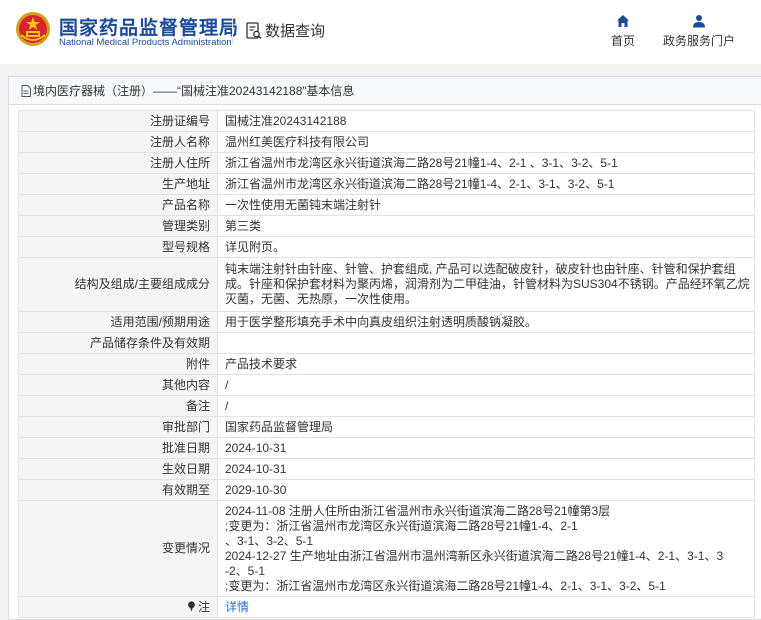 This screenshot has height=620, width=761. I want to click on row-label: 审批部门, so click(118, 427).